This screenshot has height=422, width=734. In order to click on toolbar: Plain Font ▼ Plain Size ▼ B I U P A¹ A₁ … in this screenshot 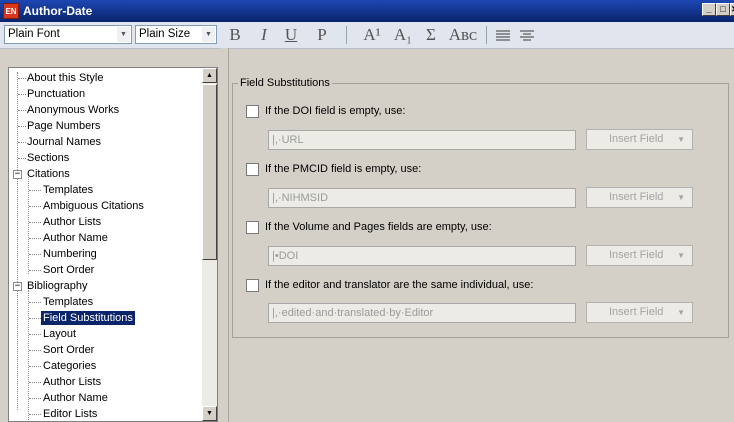, I will do `click(367, 35)`.